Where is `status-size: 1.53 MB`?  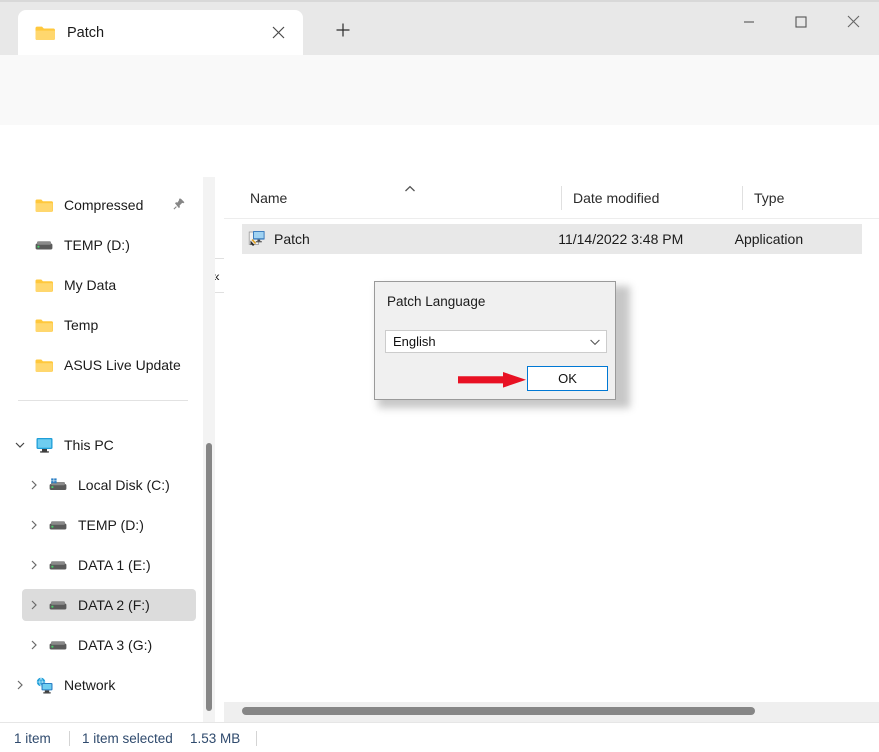 status-size: 1.53 MB is located at coordinates (215, 737).